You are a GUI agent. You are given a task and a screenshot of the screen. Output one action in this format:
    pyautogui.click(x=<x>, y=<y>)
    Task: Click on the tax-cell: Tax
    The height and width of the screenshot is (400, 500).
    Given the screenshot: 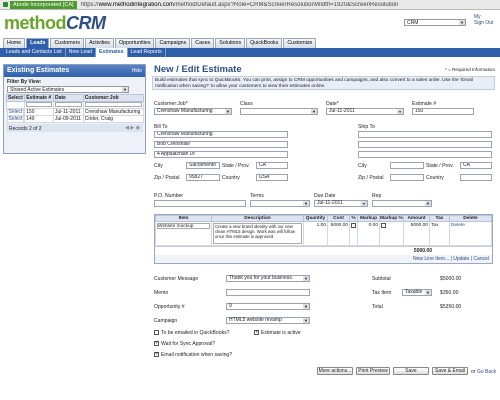 What is the action you would take?
    pyautogui.click(x=439, y=233)
    